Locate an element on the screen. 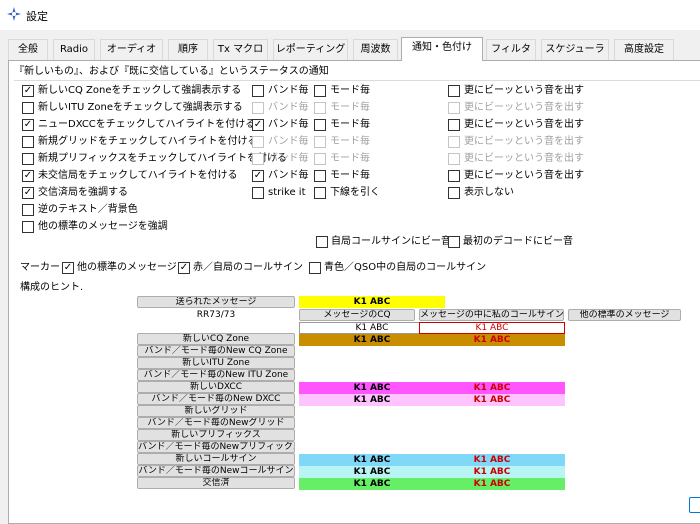 The width and height of the screenshot is (700, 524). section-title: 『新しいもの』、および『既に交信している』というステータスの通知 is located at coordinates (171, 71).